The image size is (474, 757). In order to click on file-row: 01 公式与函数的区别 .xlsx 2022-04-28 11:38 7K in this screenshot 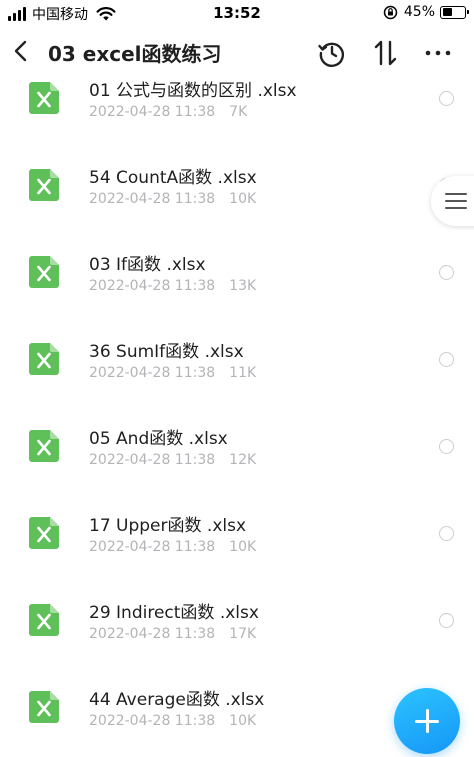, I will do `click(237, 119)`.